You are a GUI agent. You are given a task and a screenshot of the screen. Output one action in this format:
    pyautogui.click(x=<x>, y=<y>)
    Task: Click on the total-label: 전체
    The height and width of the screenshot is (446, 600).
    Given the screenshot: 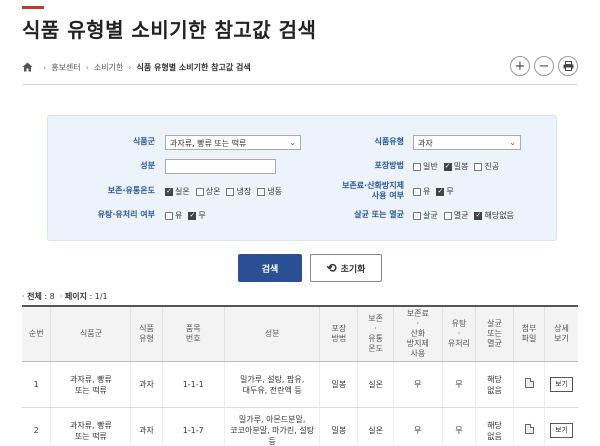 What is the action you would take?
    pyautogui.click(x=34, y=296)
    